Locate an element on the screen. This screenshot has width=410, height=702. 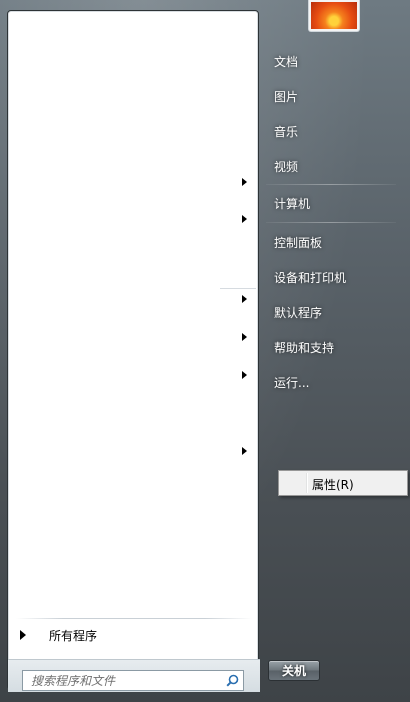
context-menu-item-properties: 属性(R) is located at coordinates (333, 484).